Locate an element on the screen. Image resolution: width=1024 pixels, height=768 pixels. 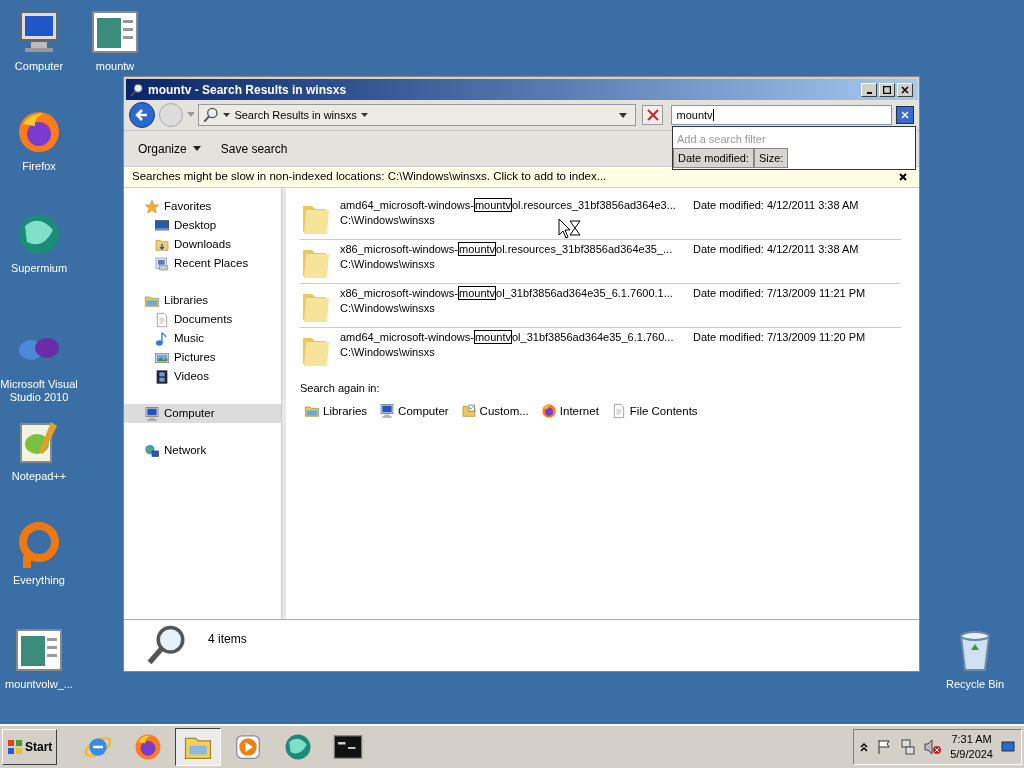
nav-item: Network is located at coordinates (202, 450).